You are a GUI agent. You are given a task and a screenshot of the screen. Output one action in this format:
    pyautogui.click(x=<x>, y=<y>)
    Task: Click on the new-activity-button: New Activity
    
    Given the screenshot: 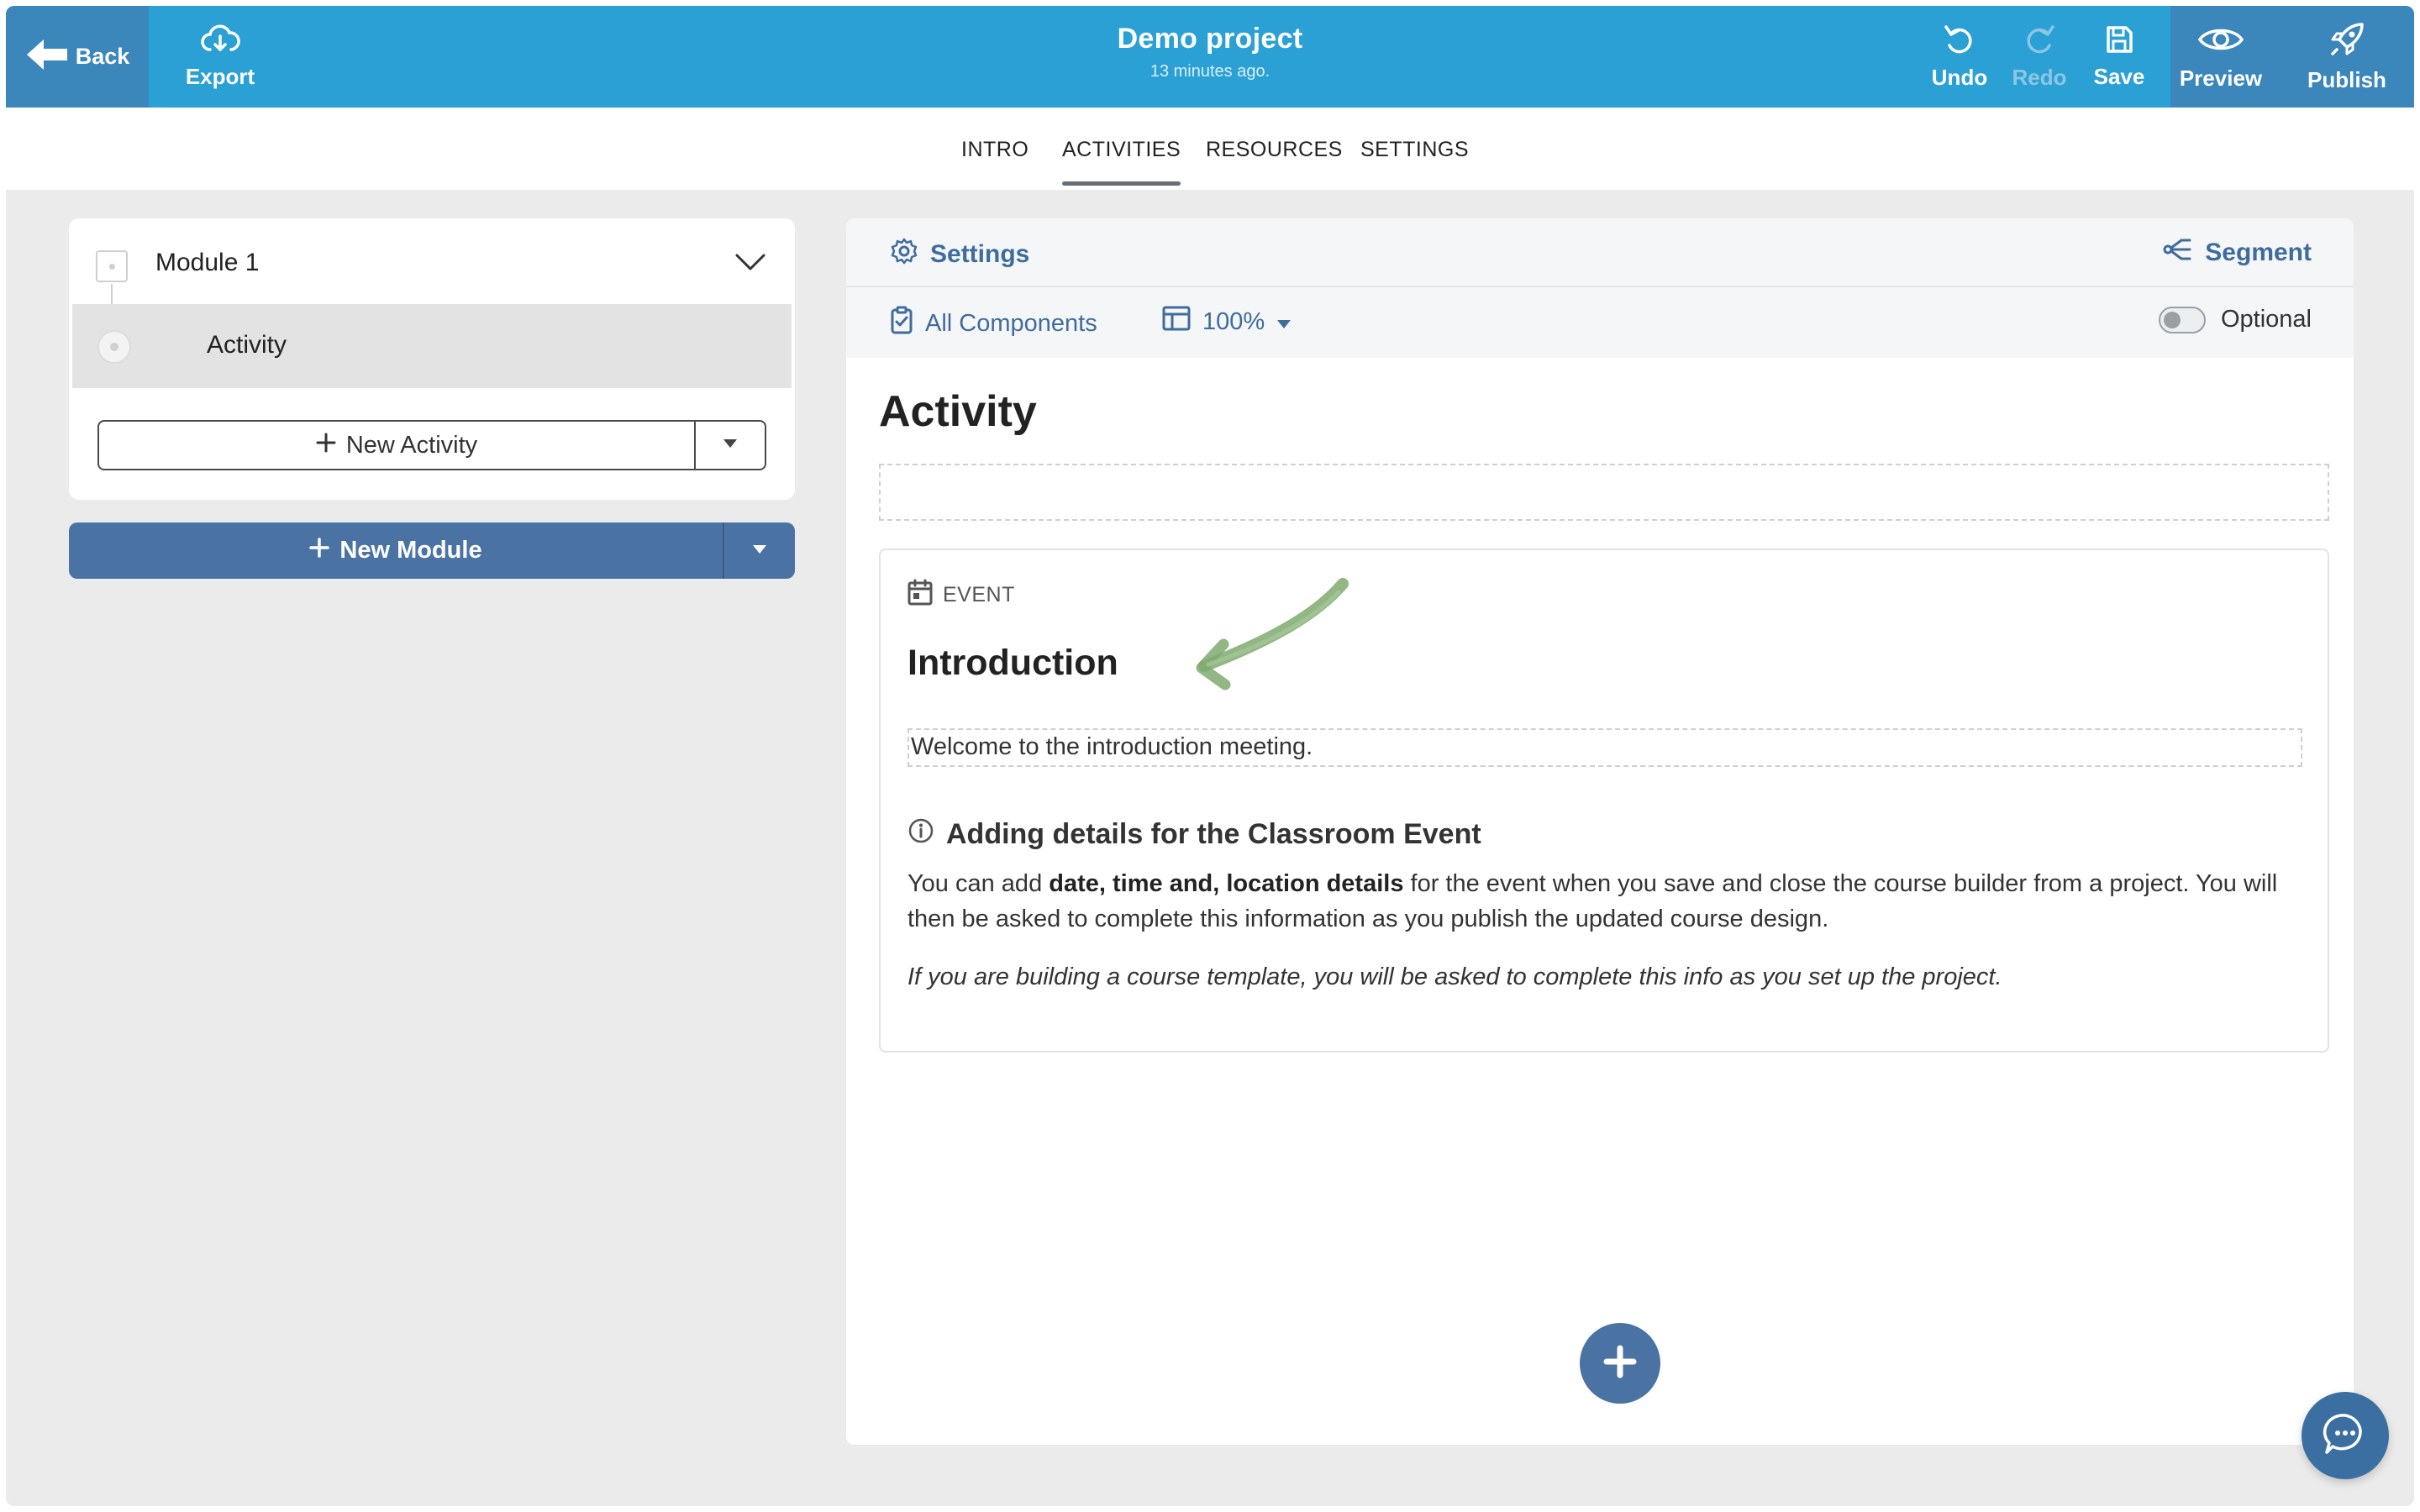 What is the action you would take?
    pyautogui.click(x=397, y=445)
    